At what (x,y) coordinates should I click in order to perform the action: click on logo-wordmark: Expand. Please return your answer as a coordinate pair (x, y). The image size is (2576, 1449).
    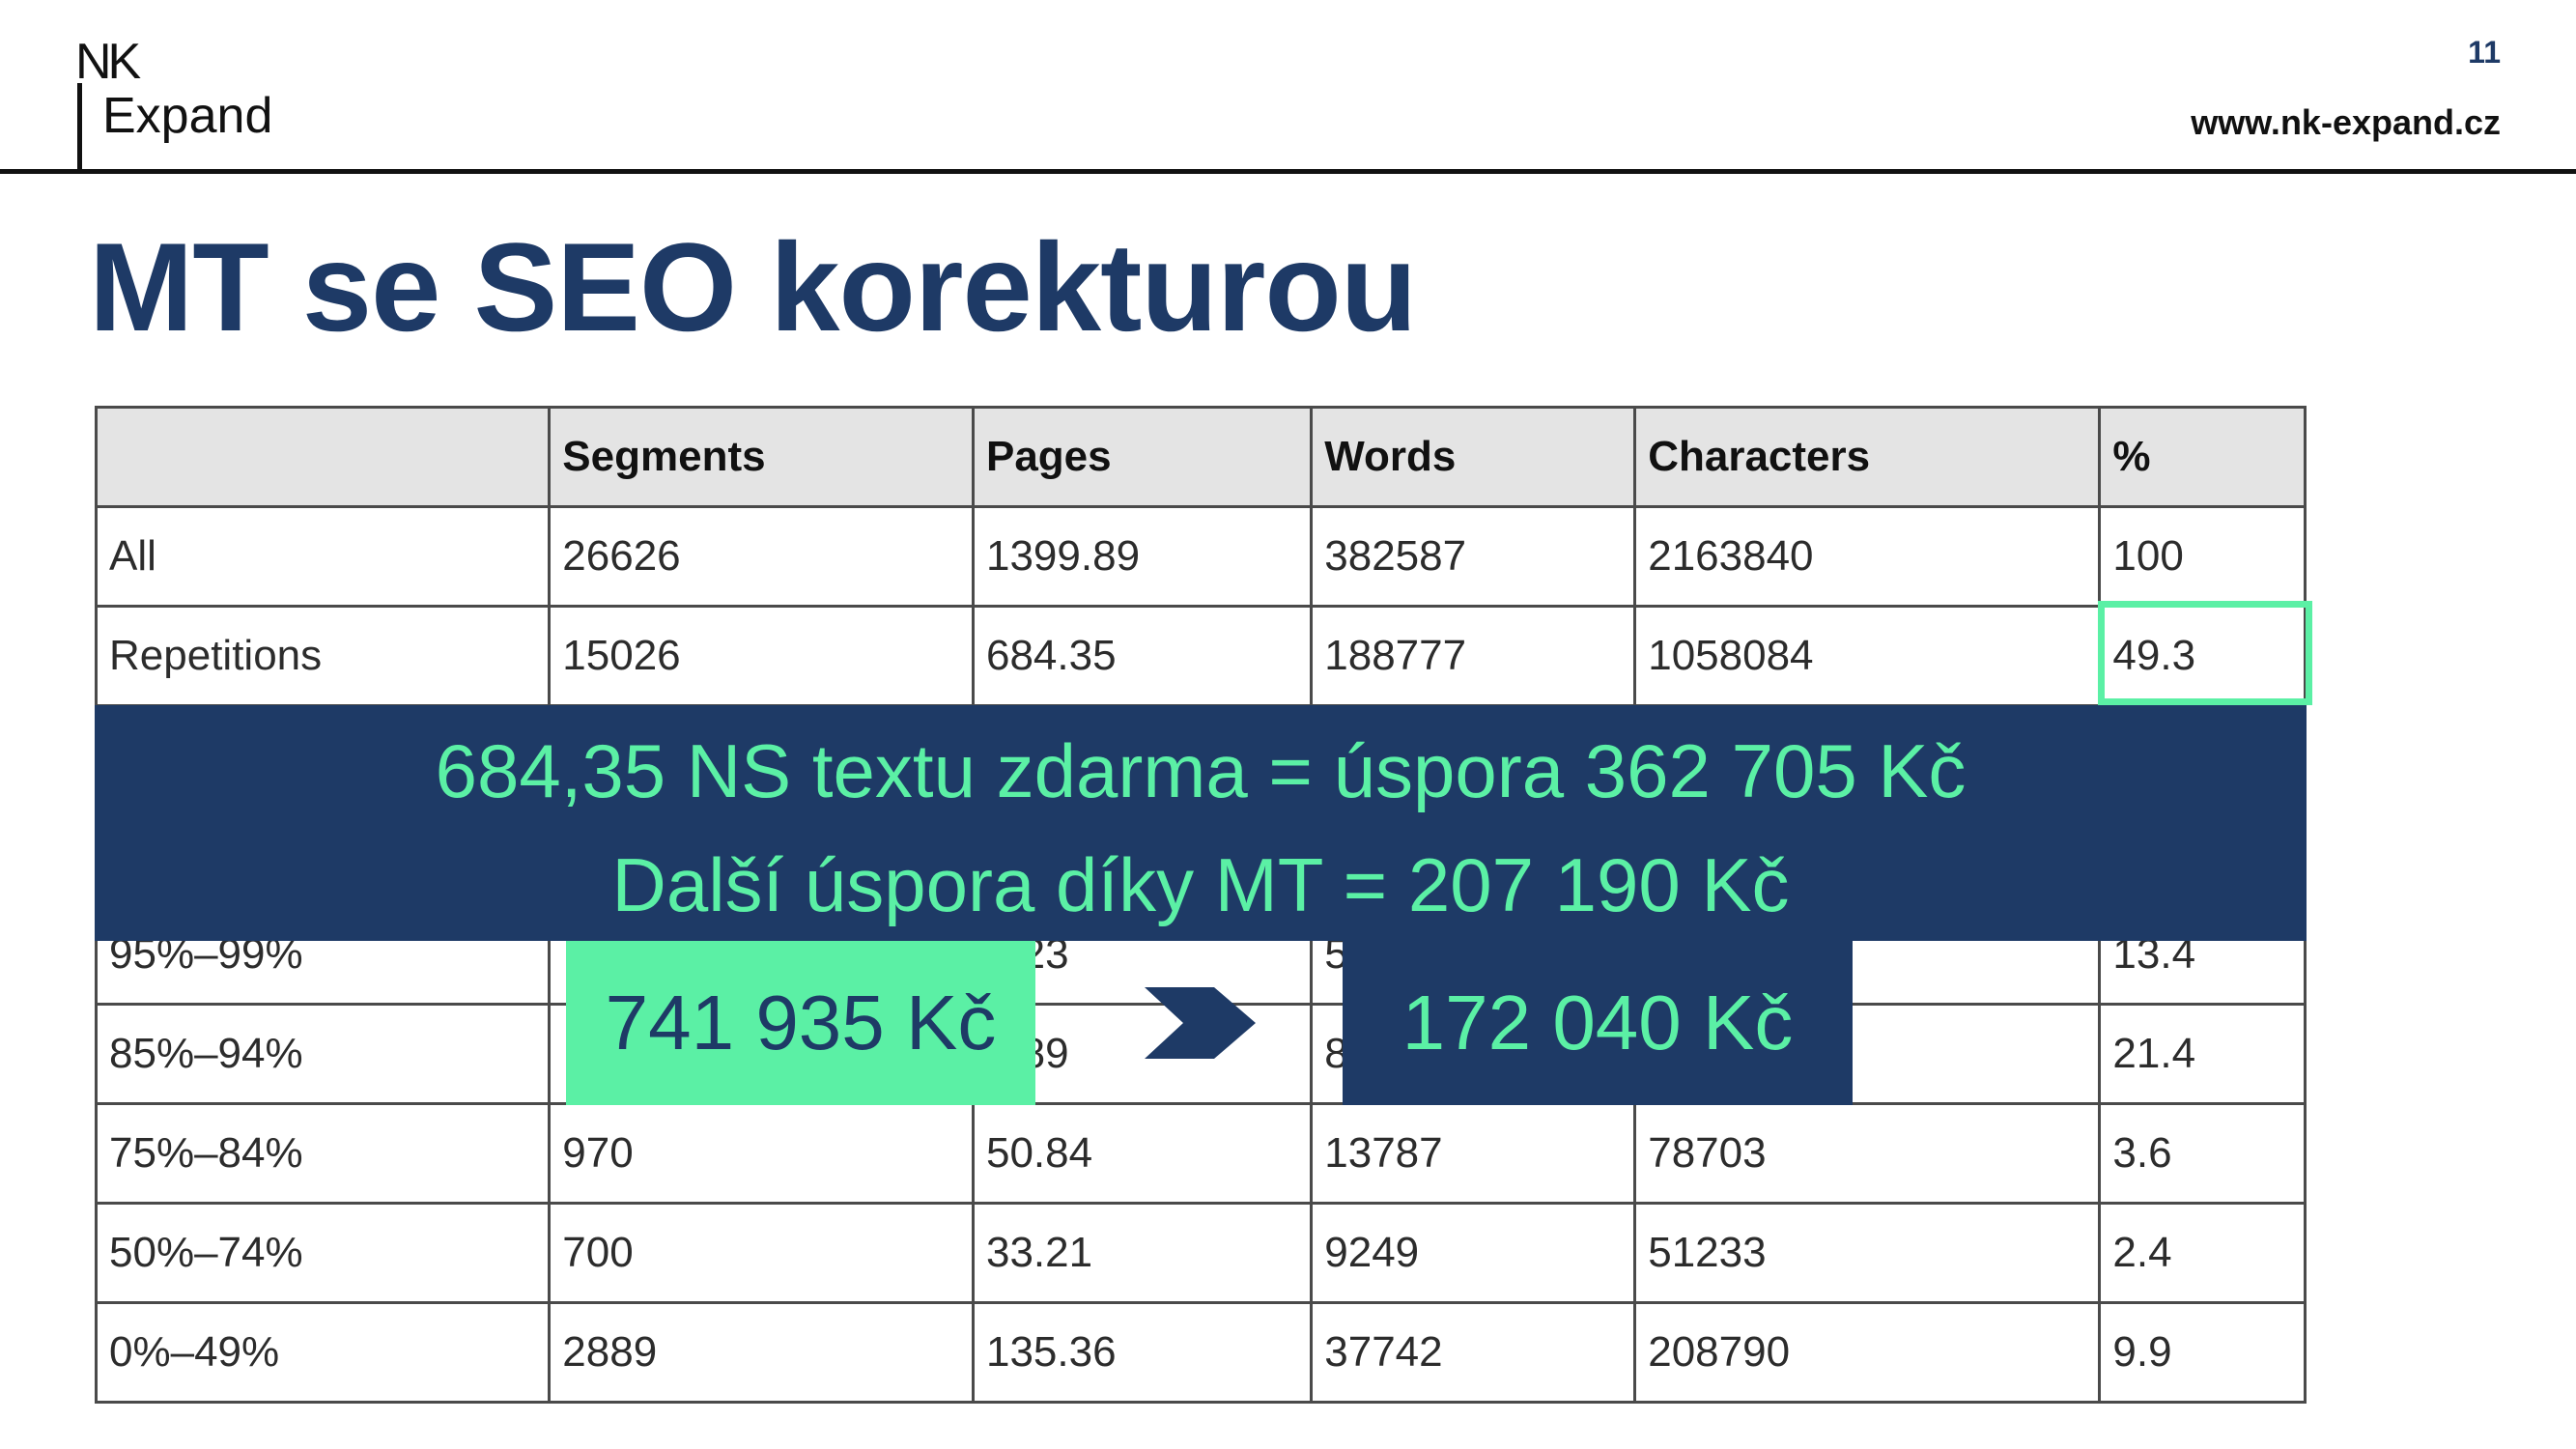
    Looking at the image, I should click on (187, 116).